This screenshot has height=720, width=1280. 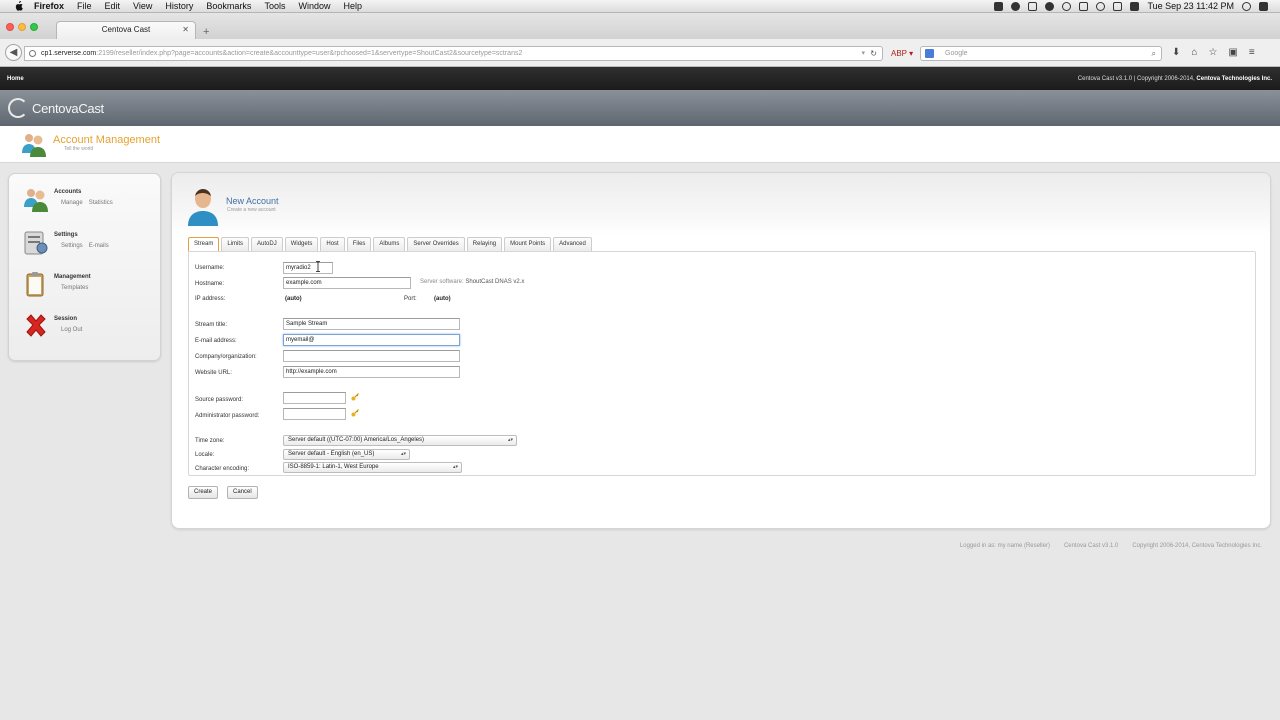 What do you see at coordinates (69, 53) in the screenshot?
I see `url-host: cp1.serverse.com` at bounding box center [69, 53].